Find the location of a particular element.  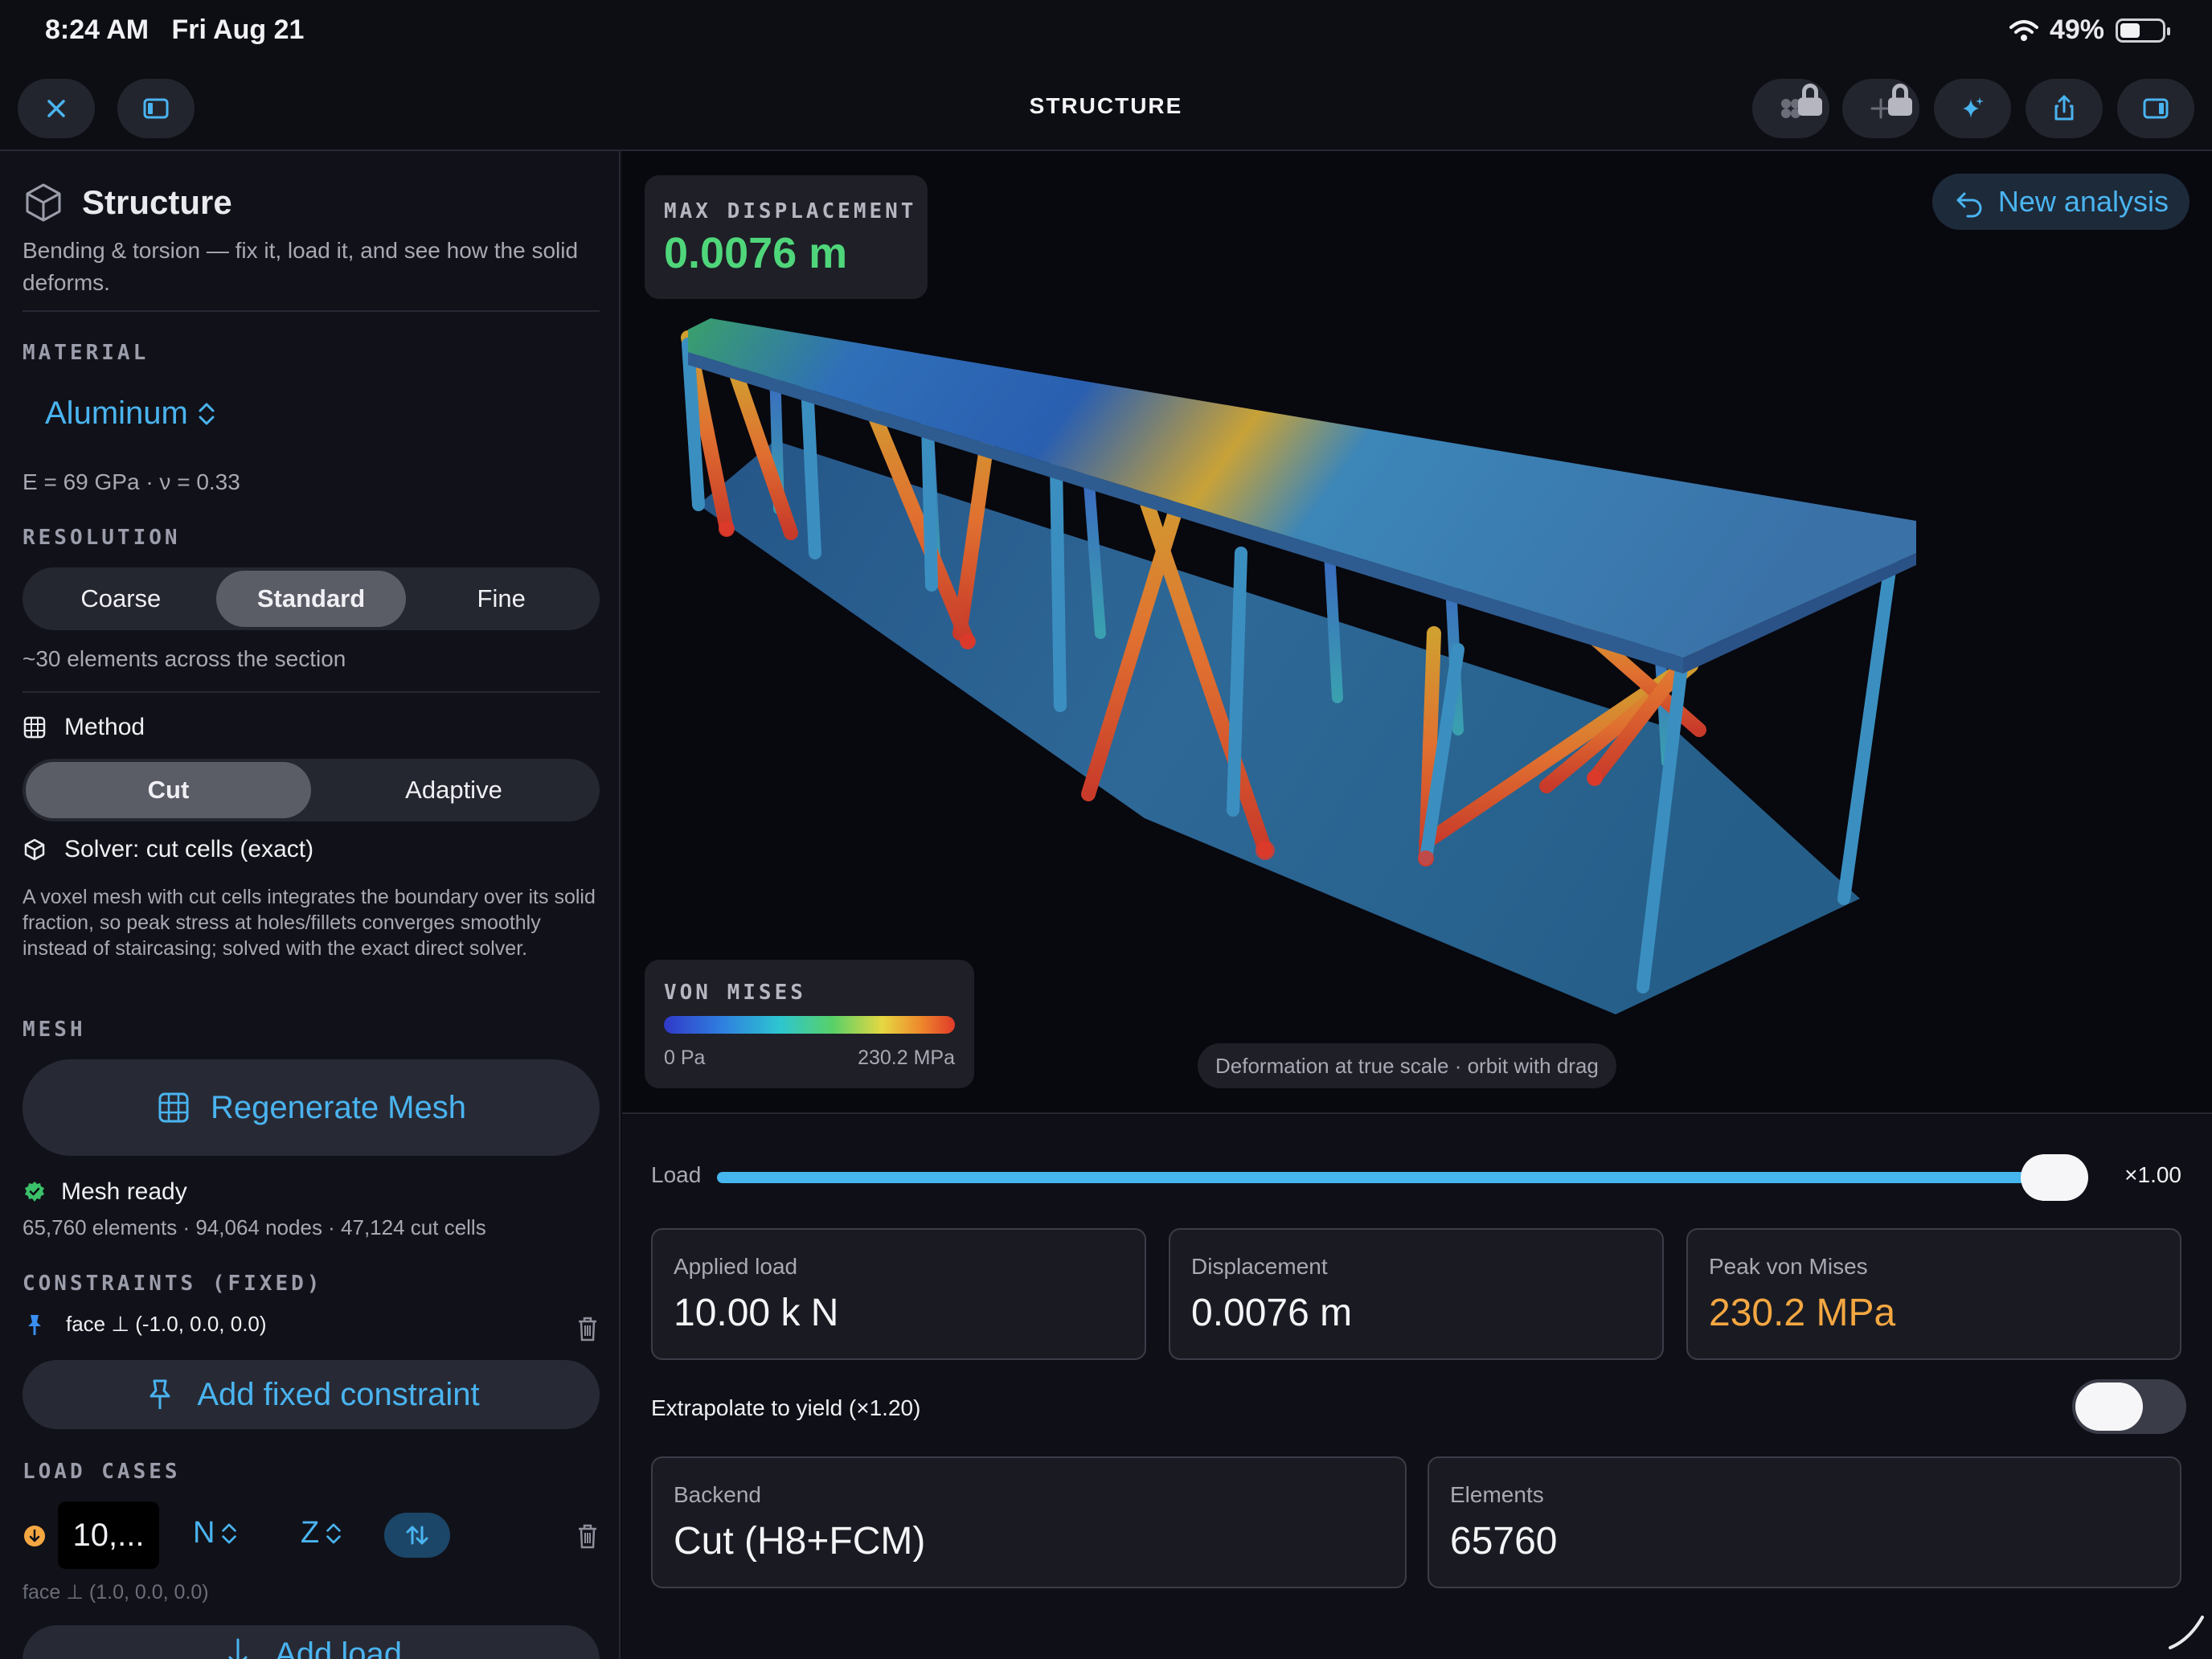

resolution-option-standard: Standard is located at coordinates (311, 599).